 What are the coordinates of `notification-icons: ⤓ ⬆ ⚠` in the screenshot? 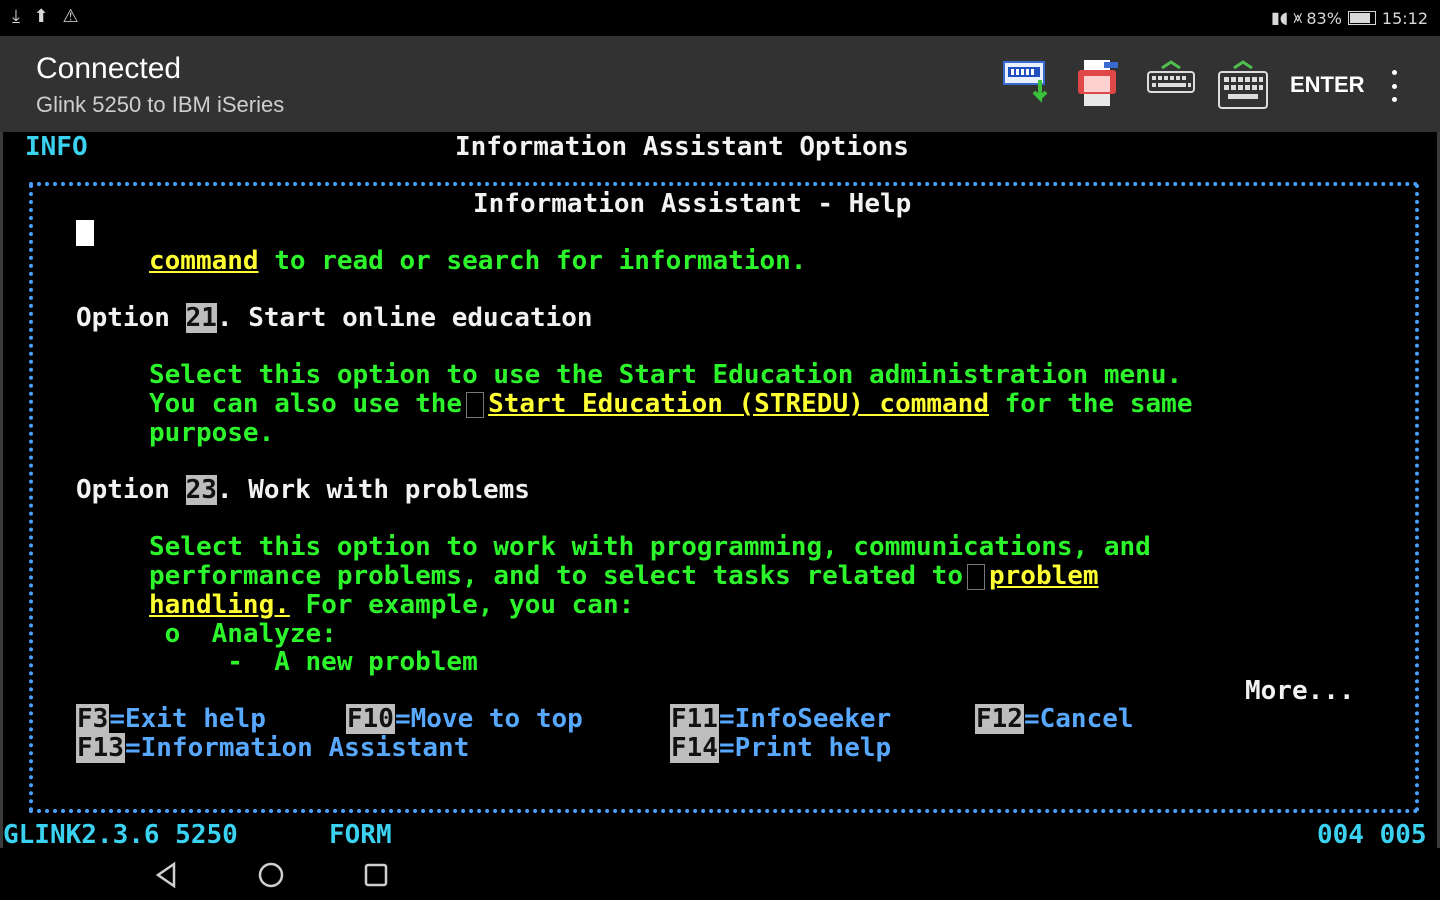 It's located at (47, 16).